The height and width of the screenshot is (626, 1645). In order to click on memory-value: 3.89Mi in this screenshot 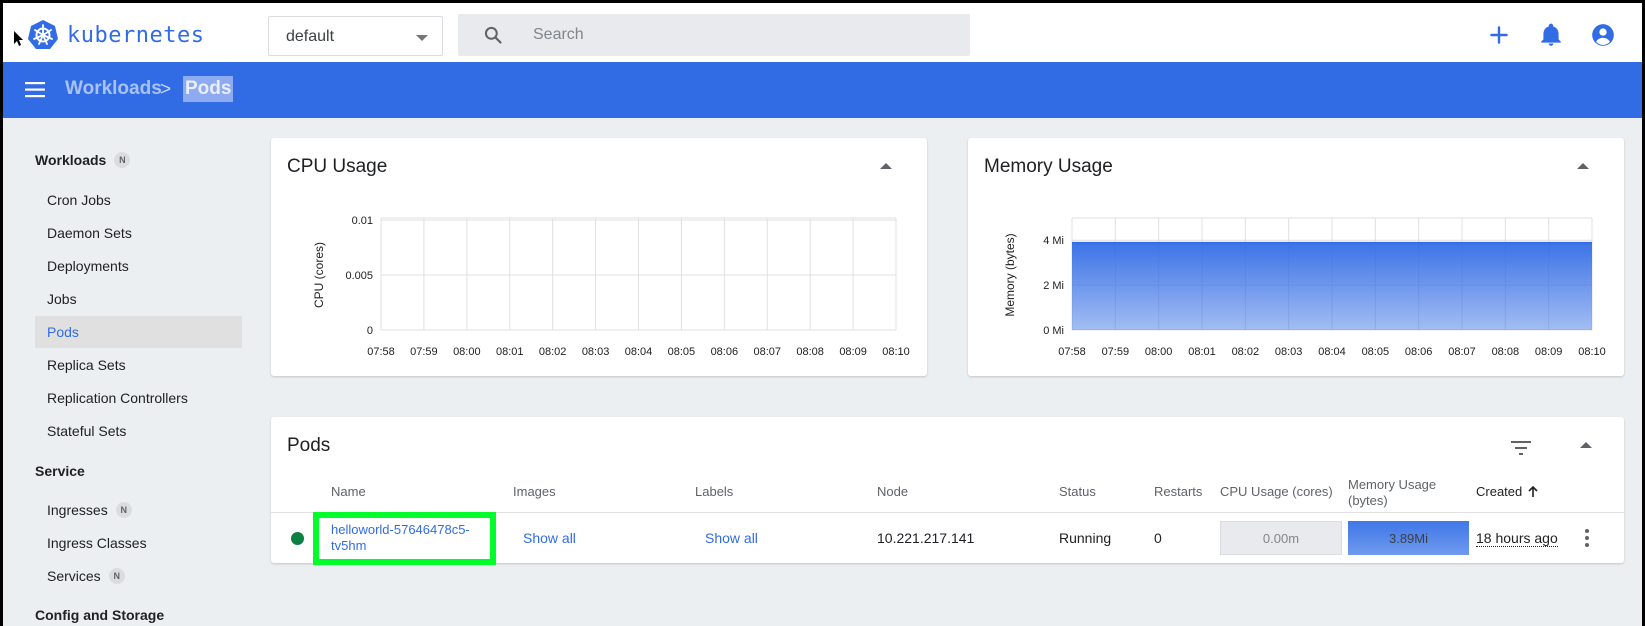, I will do `click(1408, 538)`.